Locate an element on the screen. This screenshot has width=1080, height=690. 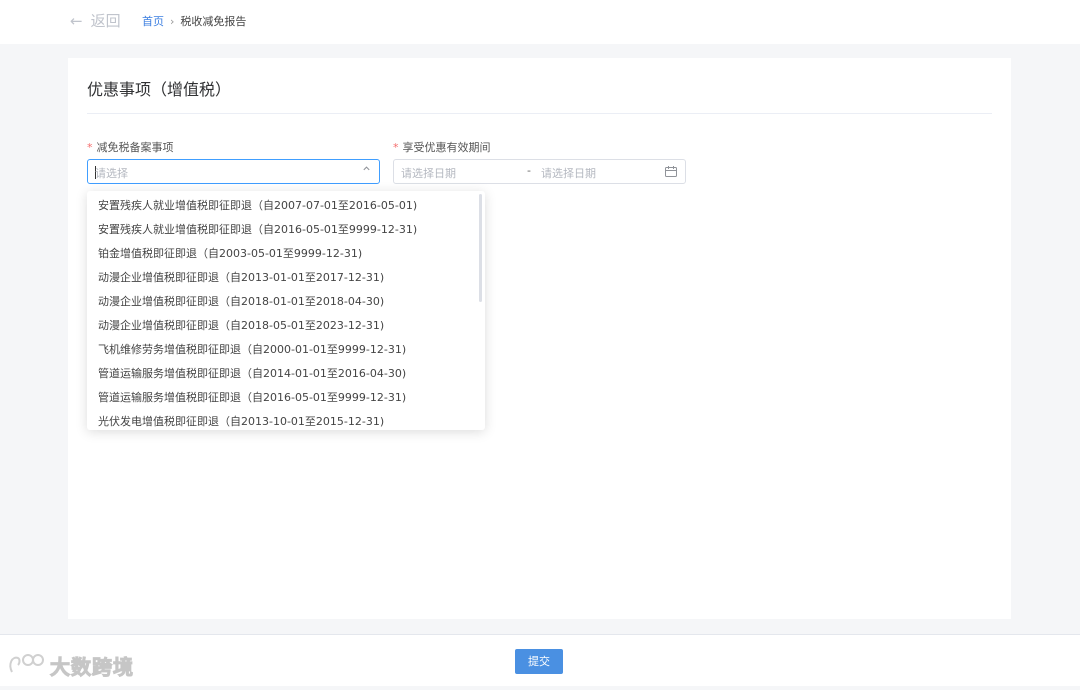
dropdown-option: 管道运输服务增值税即征即退（自2014-01-01至2016-04-30) is located at coordinates (286, 374).